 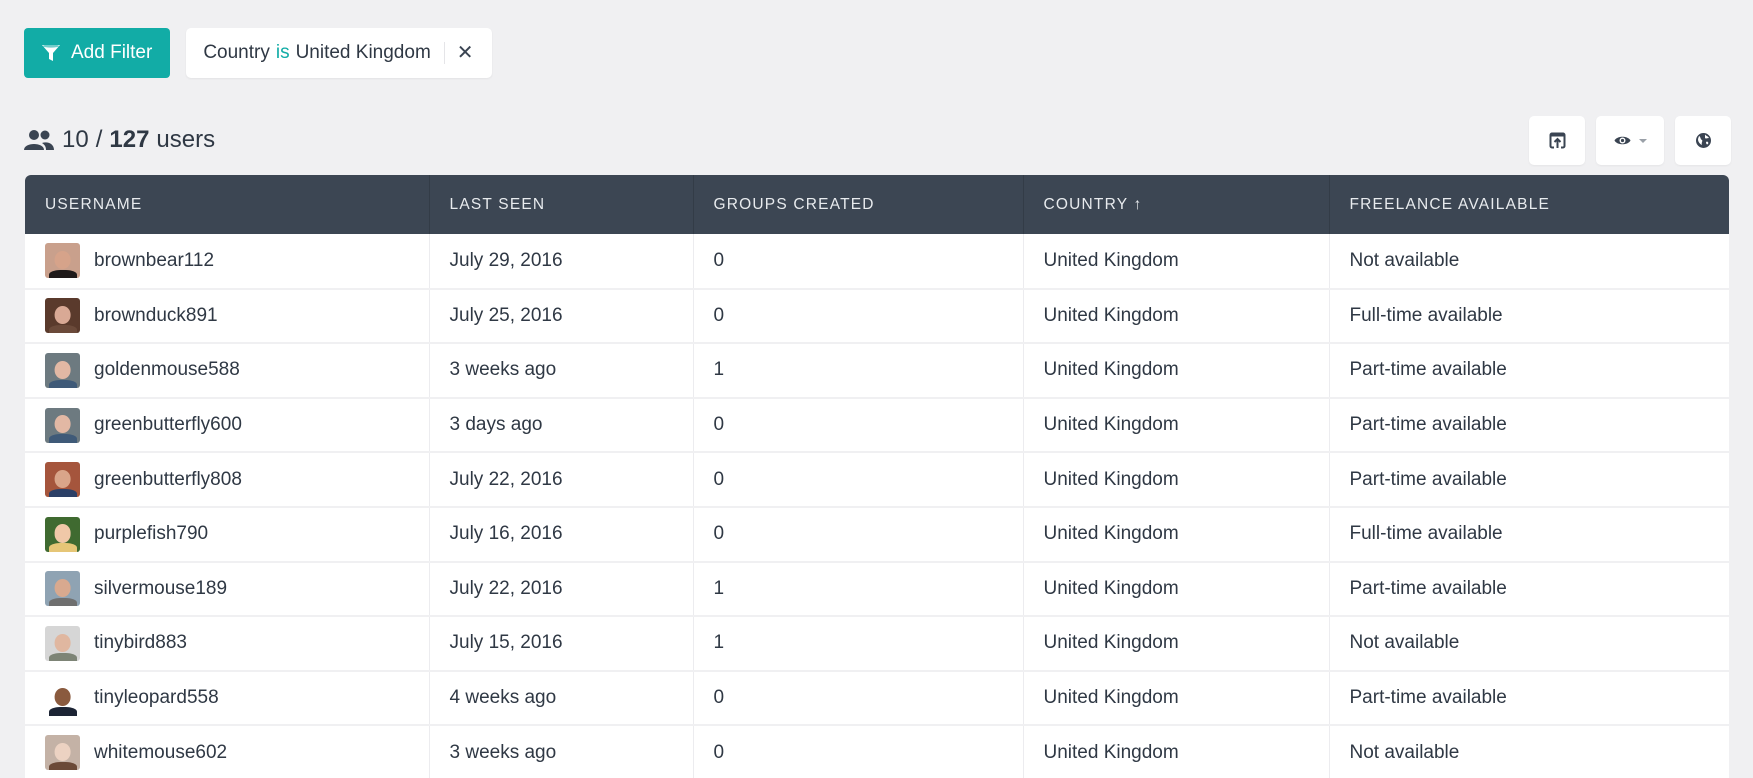 What do you see at coordinates (227, 589) in the screenshot?
I see `username-cell: silvermouse189` at bounding box center [227, 589].